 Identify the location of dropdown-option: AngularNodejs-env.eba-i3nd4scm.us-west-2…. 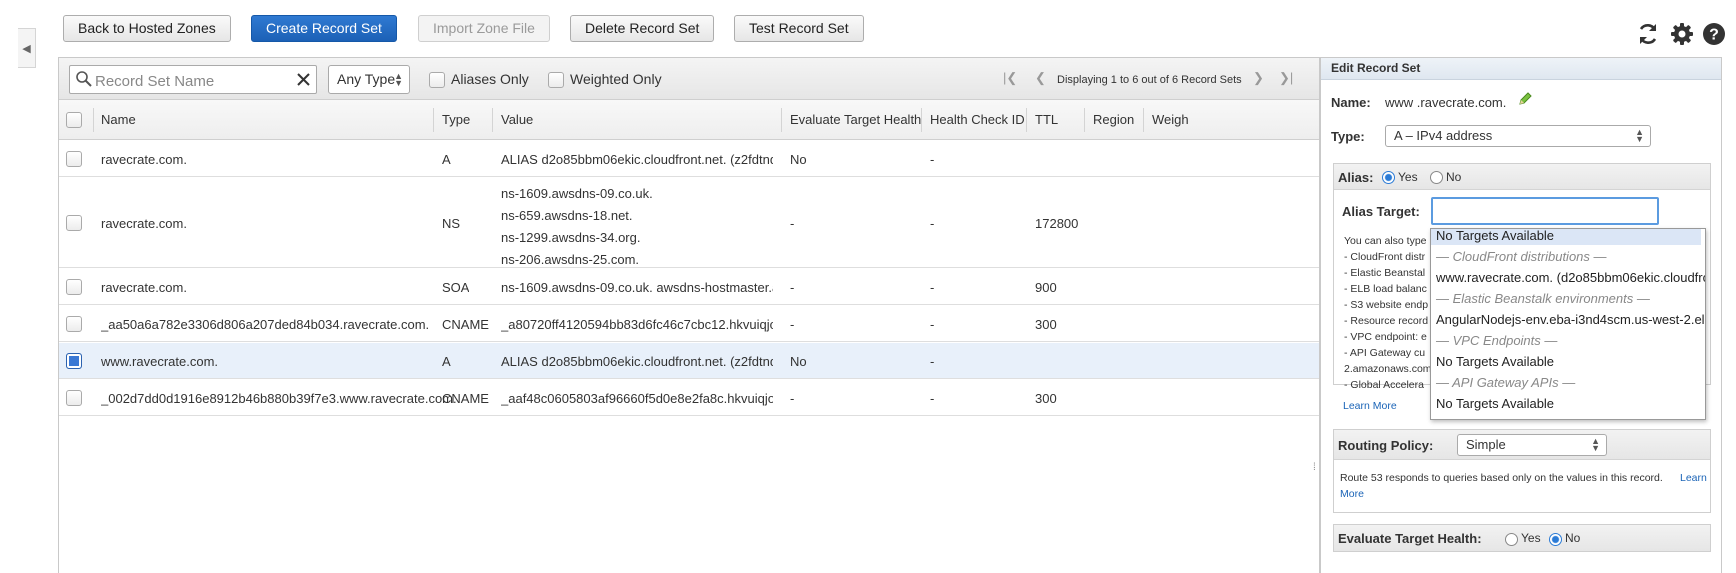
(1570, 319).